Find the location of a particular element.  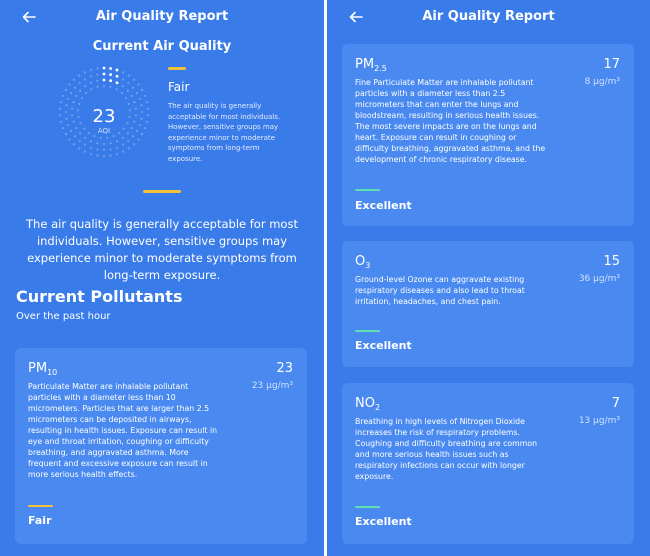

pollutant-rating: Fair is located at coordinates (40, 520).